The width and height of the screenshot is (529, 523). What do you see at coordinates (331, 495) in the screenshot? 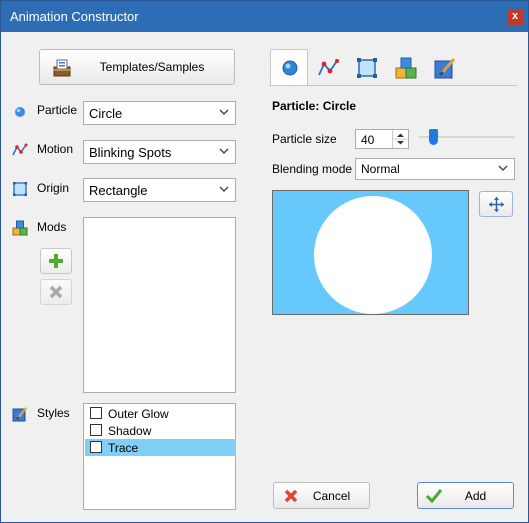
I see `cancel-label: Cancel` at bounding box center [331, 495].